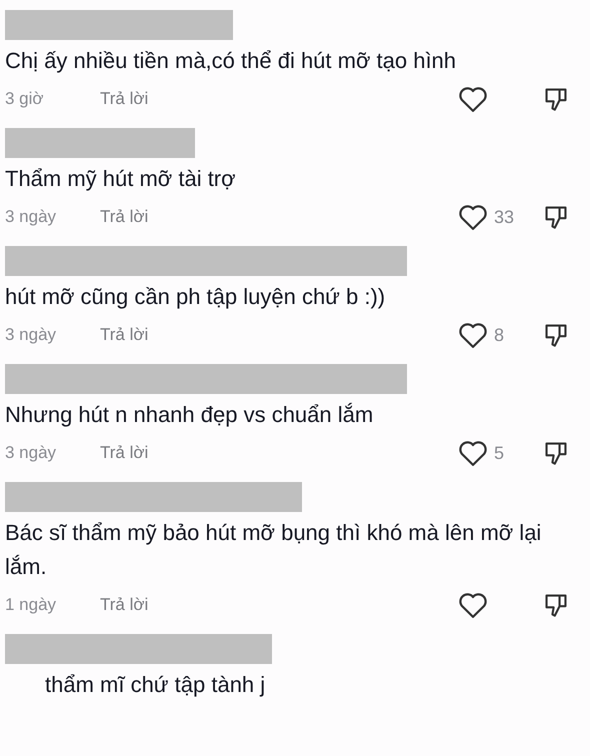 The width and height of the screenshot is (590, 756). What do you see at coordinates (499, 335) in the screenshot?
I see `like-count: 8` at bounding box center [499, 335].